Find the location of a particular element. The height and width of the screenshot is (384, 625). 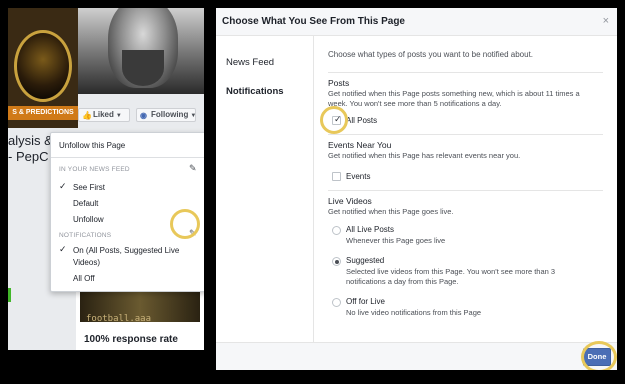

nav-item-news-feed: News Feed is located at coordinates (250, 62).